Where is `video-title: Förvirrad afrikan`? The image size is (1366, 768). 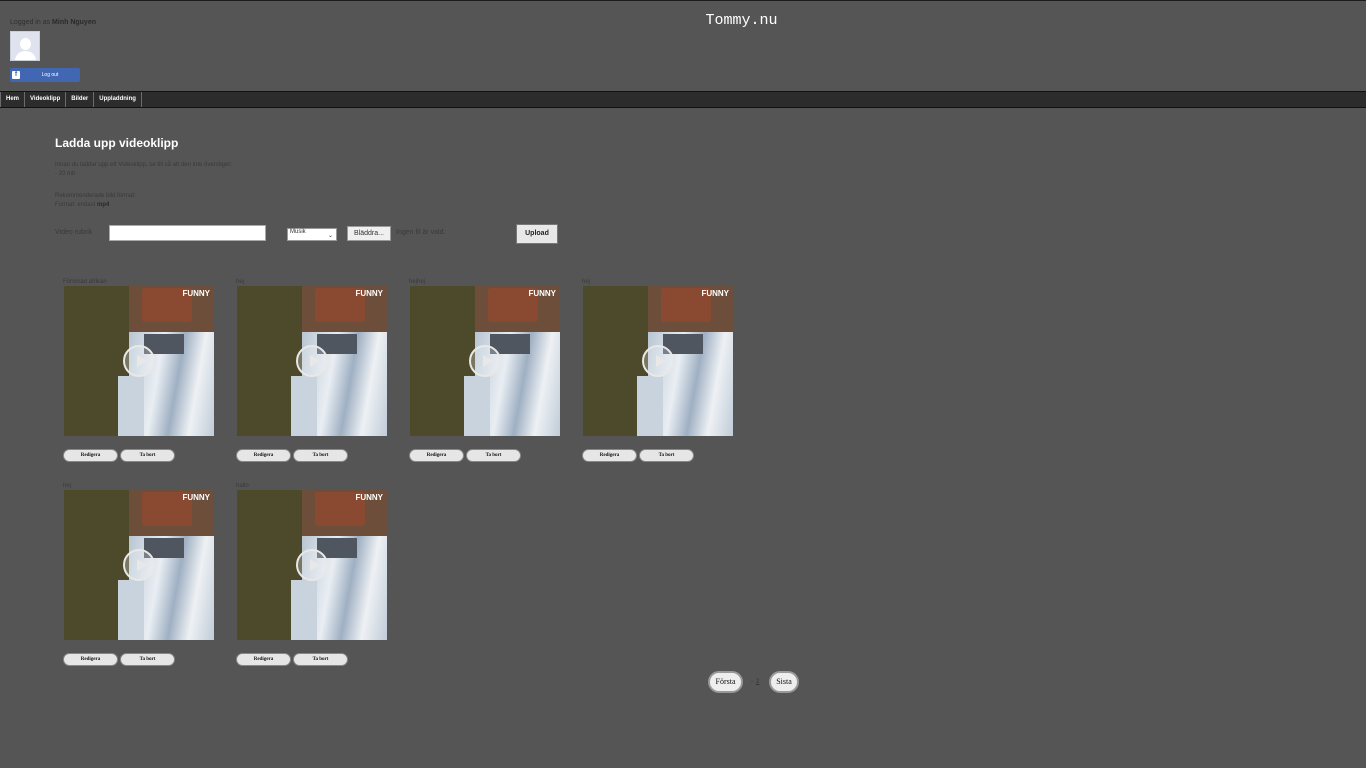 video-title: Förvirrad afrikan is located at coordinates (85, 282).